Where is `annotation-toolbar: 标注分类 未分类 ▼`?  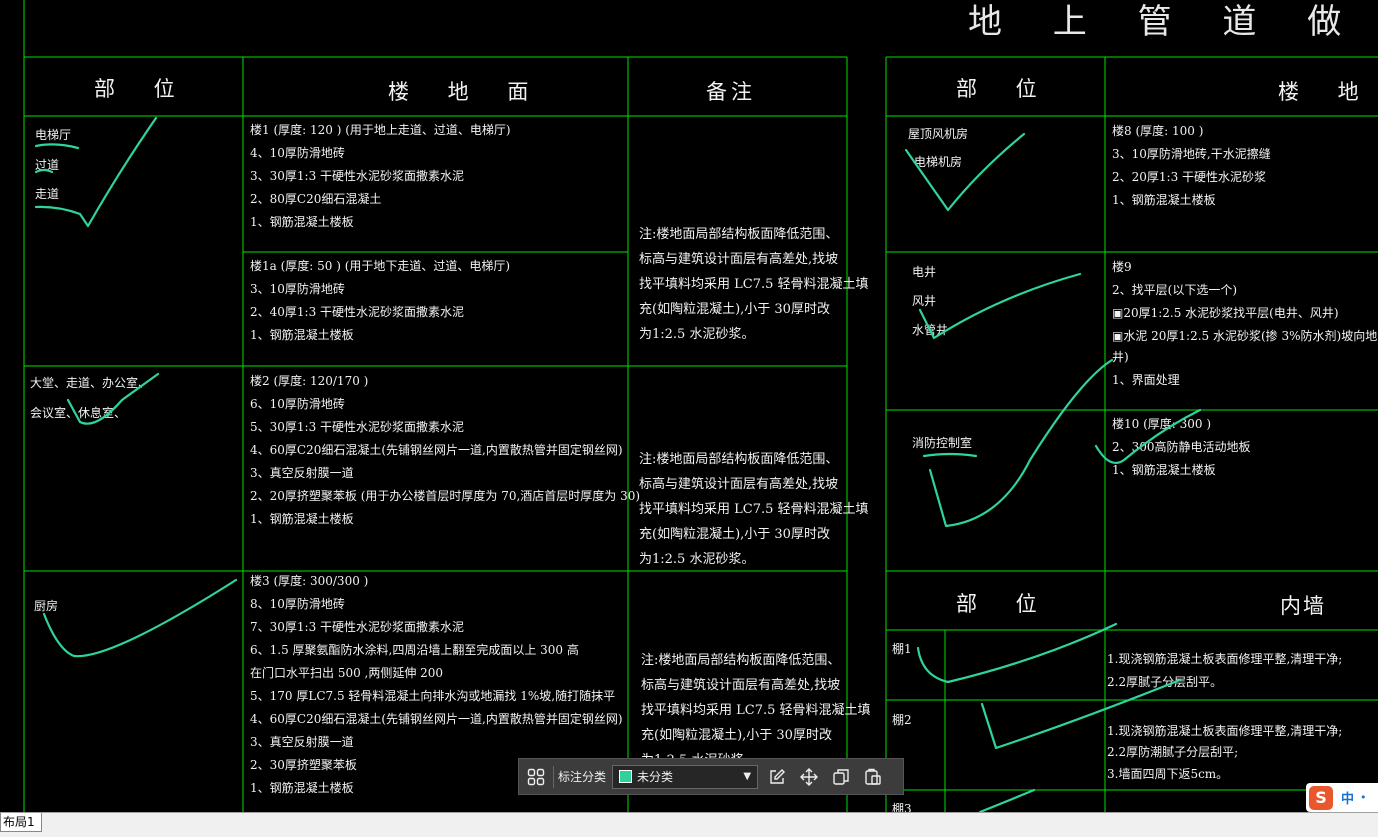 annotation-toolbar: 标注分类 未分类 ▼ is located at coordinates (711, 776).